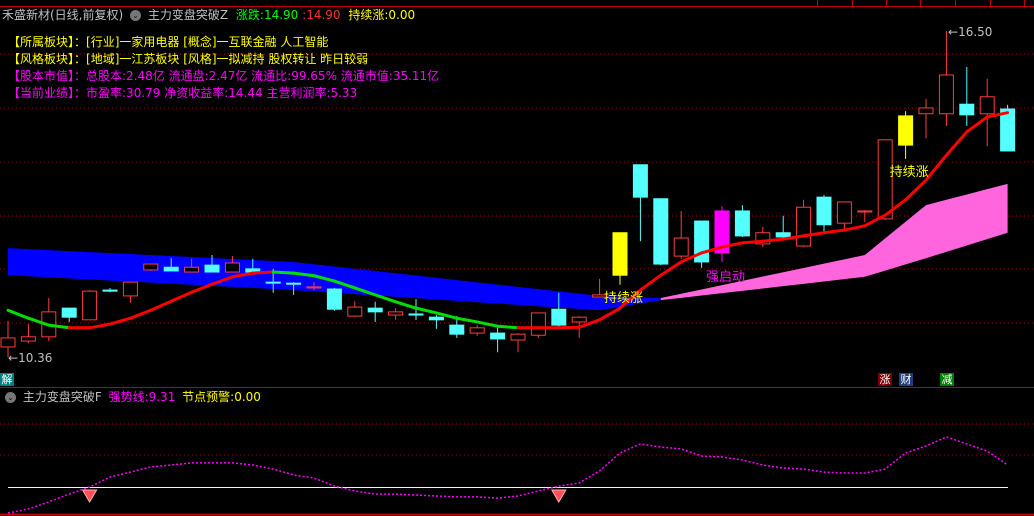  Describe the element at coordinates (906, 379) in the screenshot. I see `finance-badge: 财` at that location.